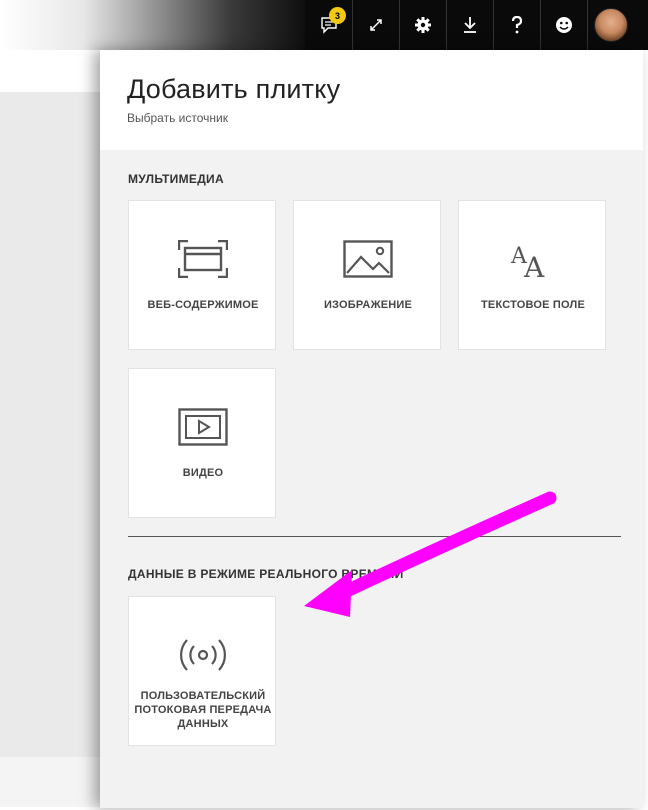 Image resolution: width=648 pixels, height=810 pixels. What do you see at coordinates (368, 305) in the screenshot?
I see `tile-label: ИЗОБРАЖЕНИЕ` at bounding box center [368, 305].